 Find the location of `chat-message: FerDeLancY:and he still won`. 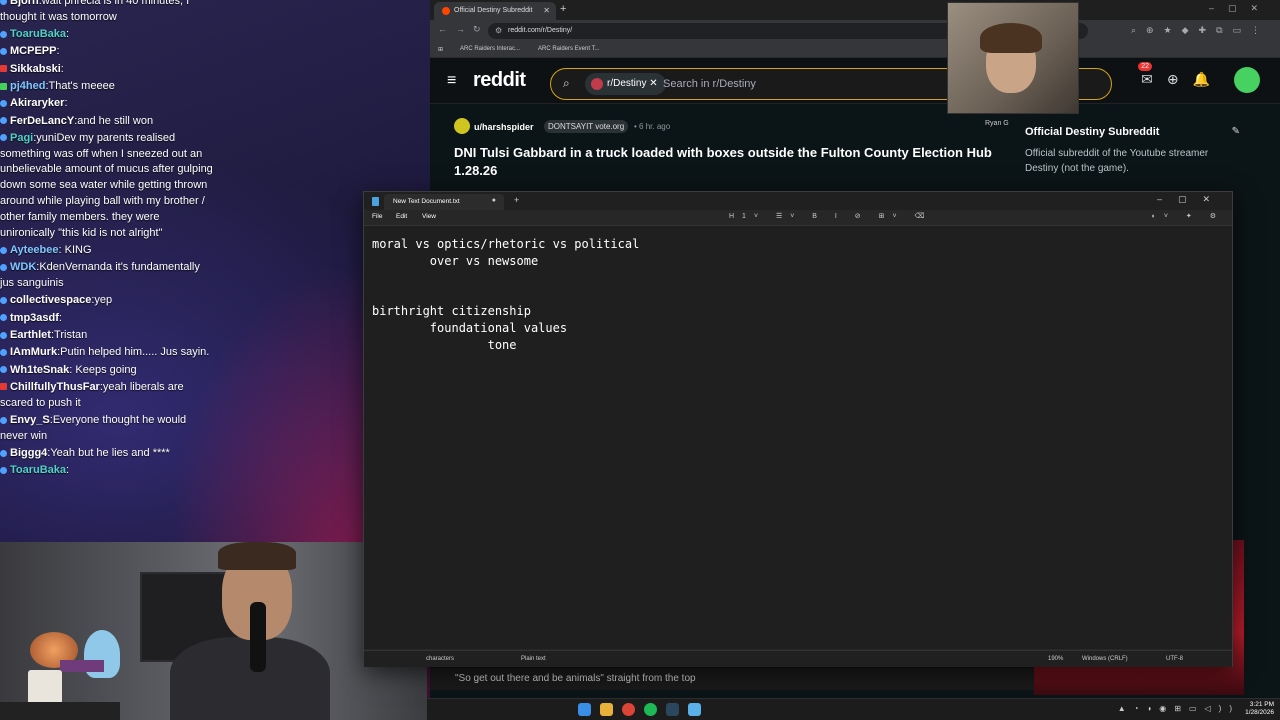

chat-message: FerDeLancY:and he still won is located at coordinates (107, 122).